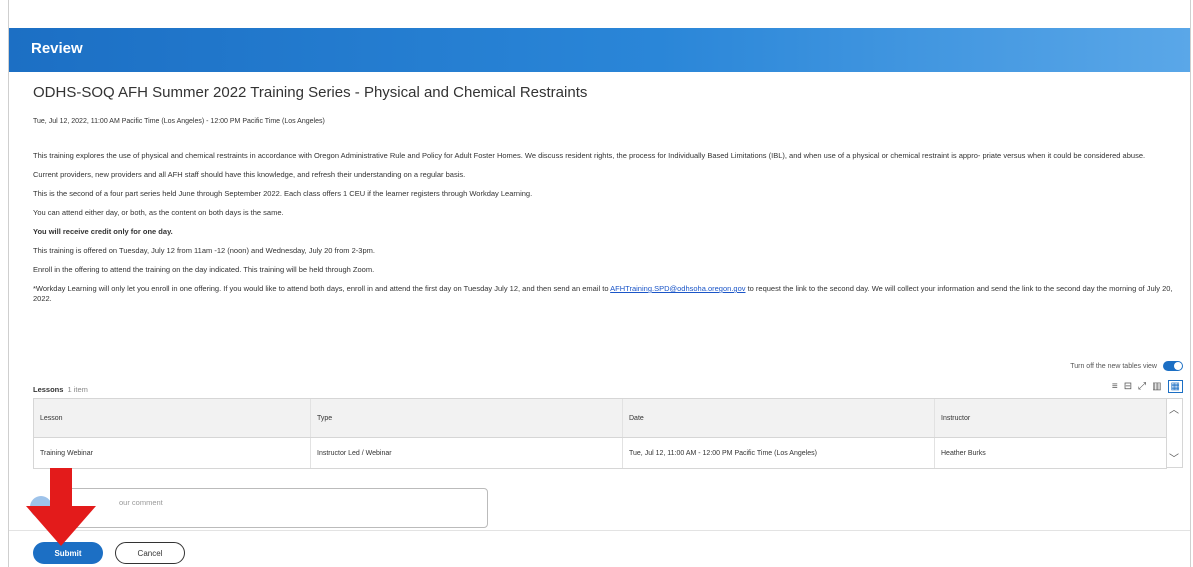 Image resolution: width=1193 pixels, height=567 pixels. What do you see at coordinates (467, 418) in the screenshot?
I see `column-header-type: Type` at bounding box center [467, 418].